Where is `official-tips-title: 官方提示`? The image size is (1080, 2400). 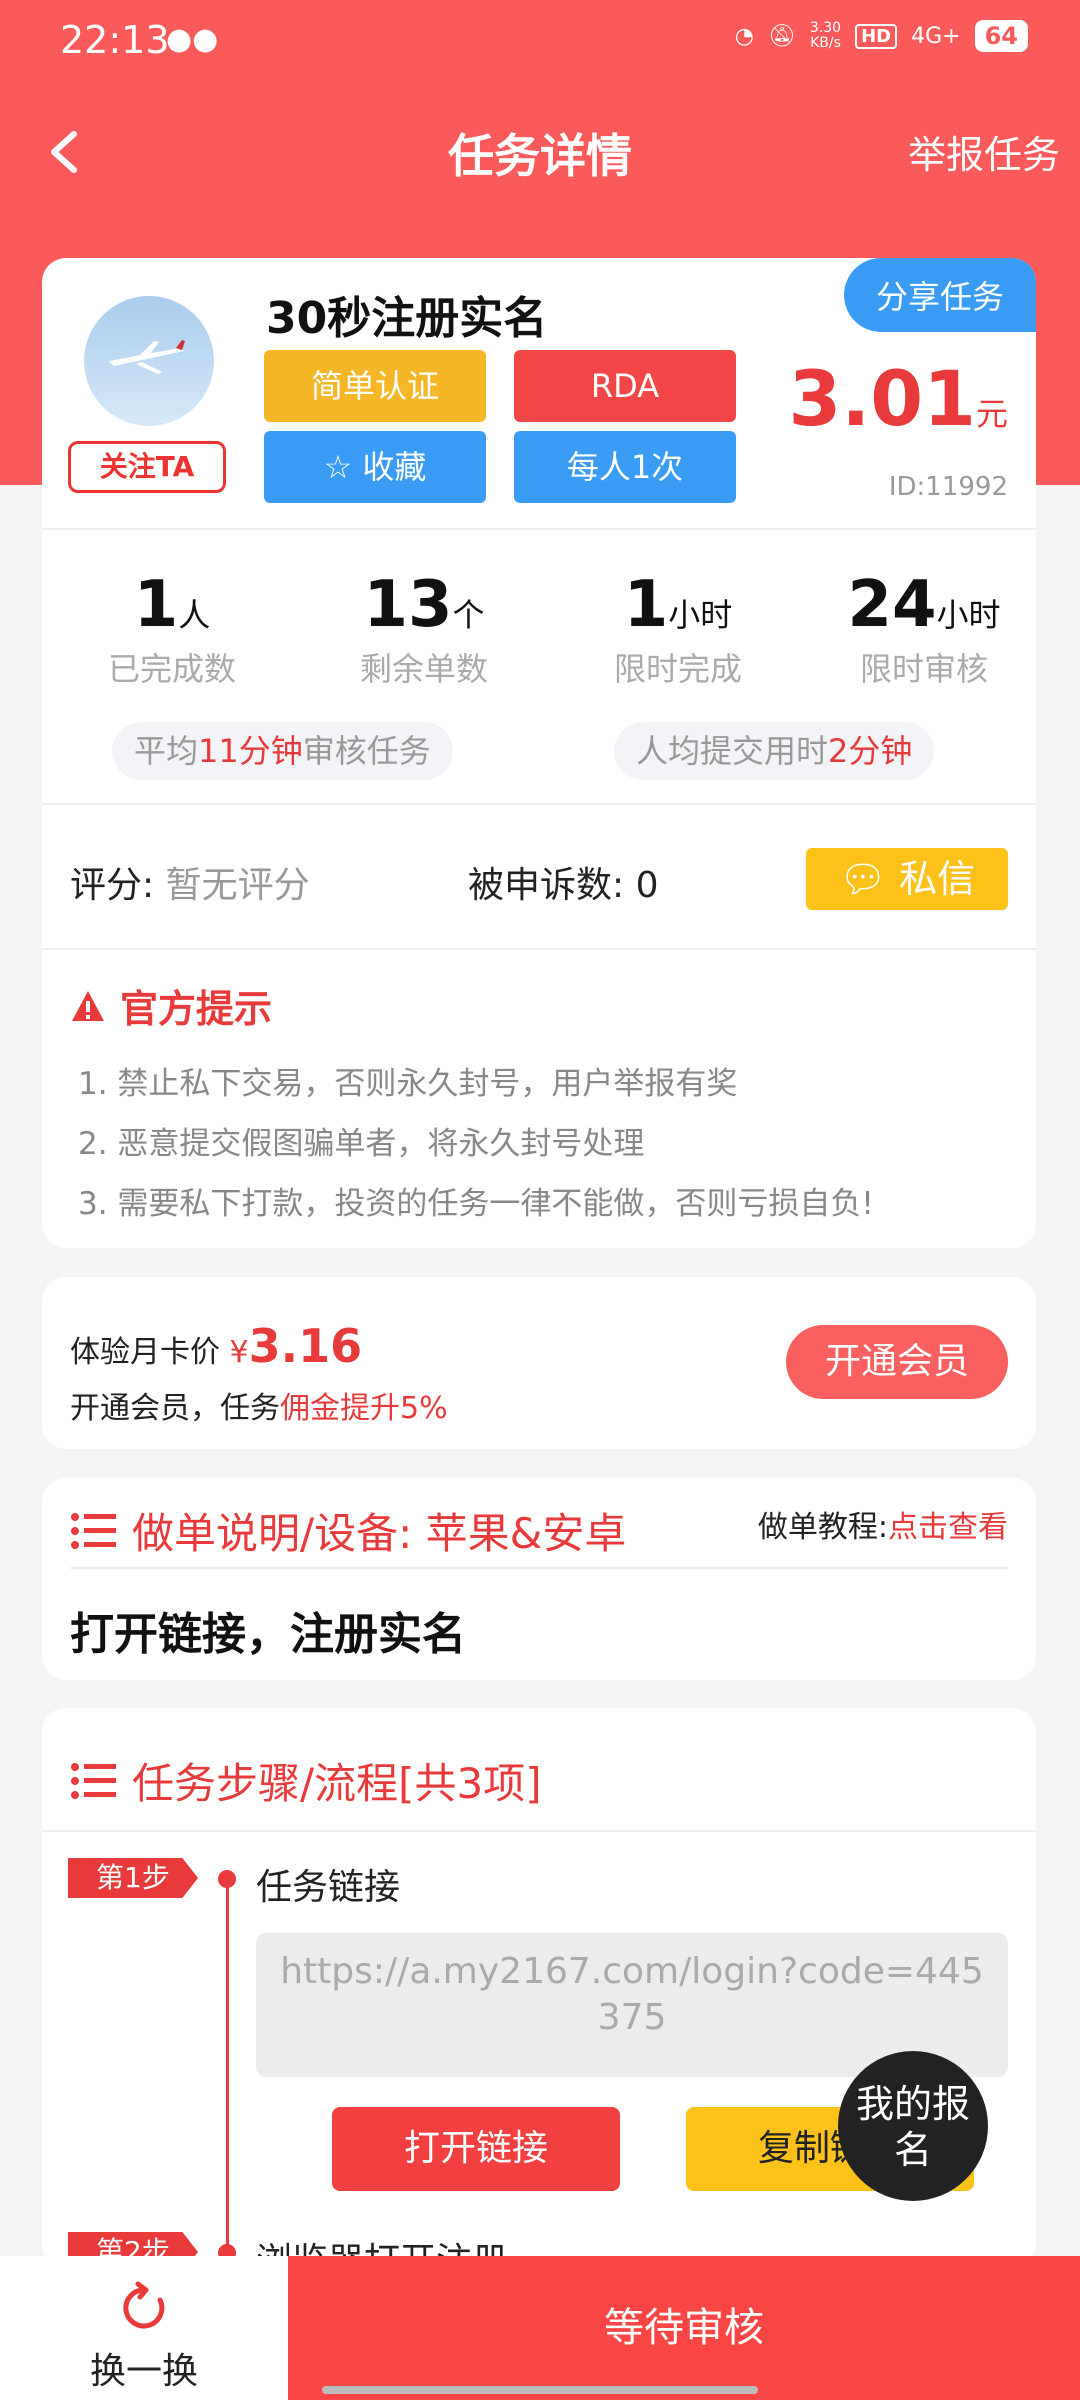
official-tips-title: 官方提示 is located at coordinates (171, 1005).